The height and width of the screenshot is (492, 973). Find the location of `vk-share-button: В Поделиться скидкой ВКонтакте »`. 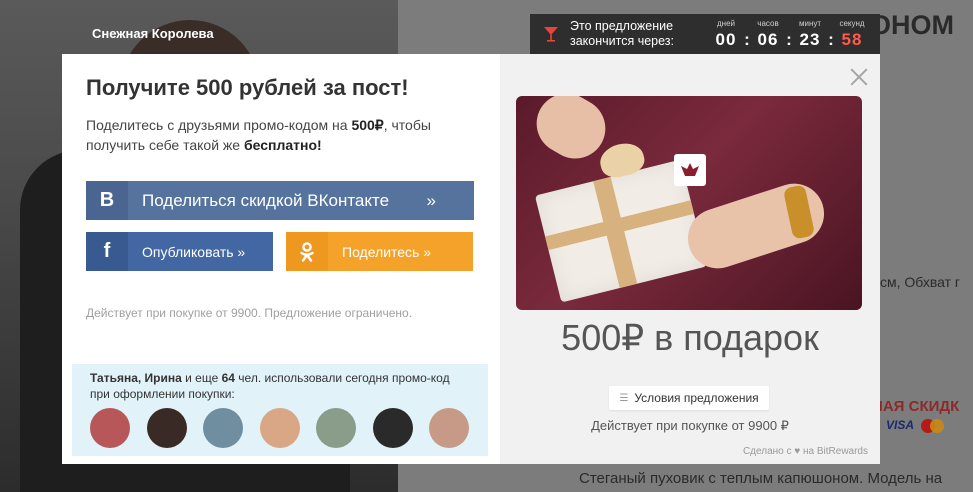

vk-share-button: В Поделиться скидкой ВКонтакте » is located at coordinates (280, 200).